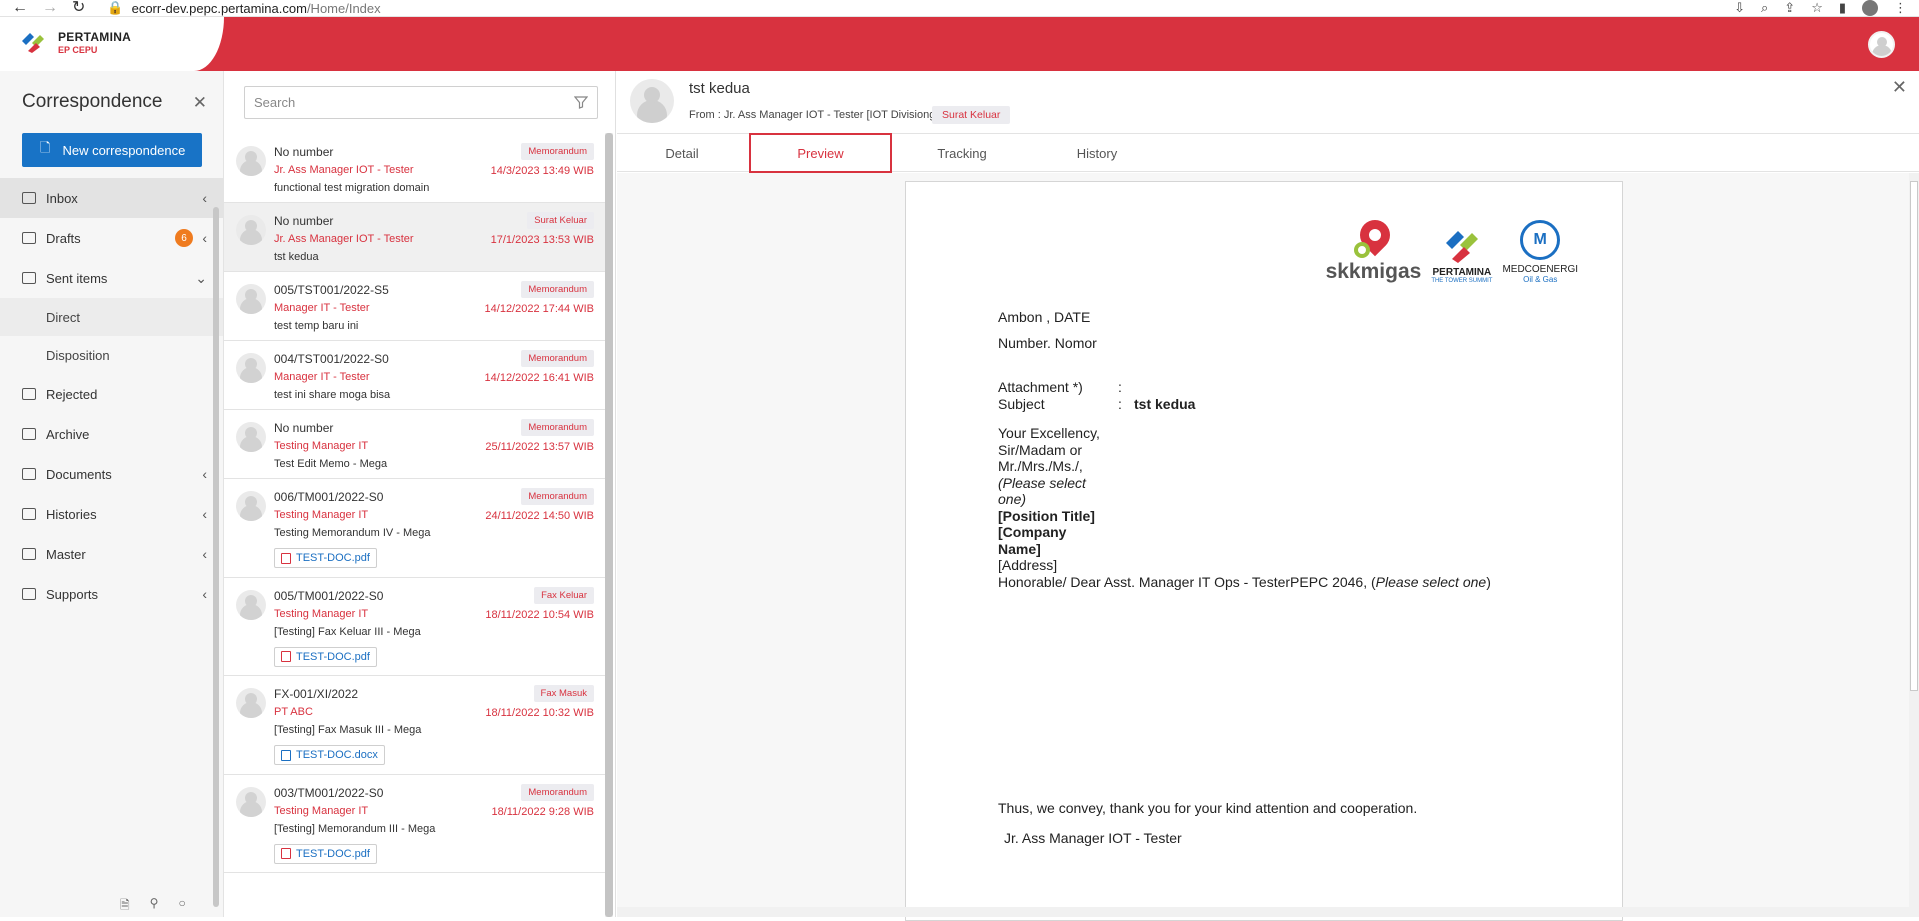 The width and height of the screenshot is (1919, 921). Describe the element at coordinates (719, 88) in the screenshot. I see `detail-title: tst kedua` at that location.